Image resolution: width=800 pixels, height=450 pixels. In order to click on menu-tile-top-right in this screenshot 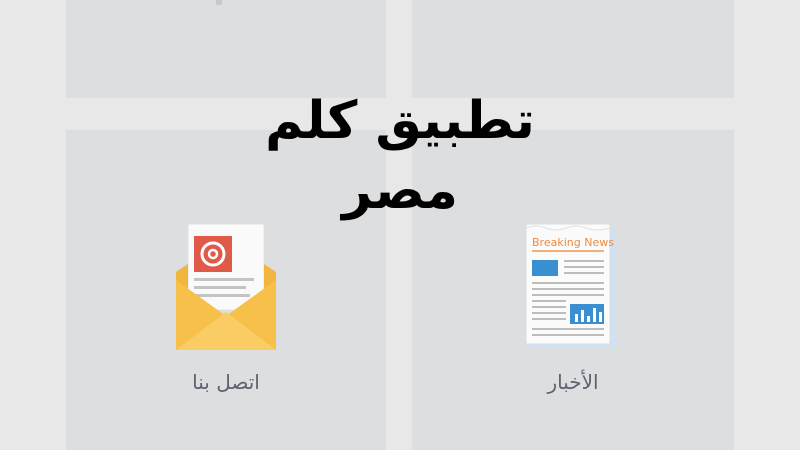, I will do `click(573, 49)`.